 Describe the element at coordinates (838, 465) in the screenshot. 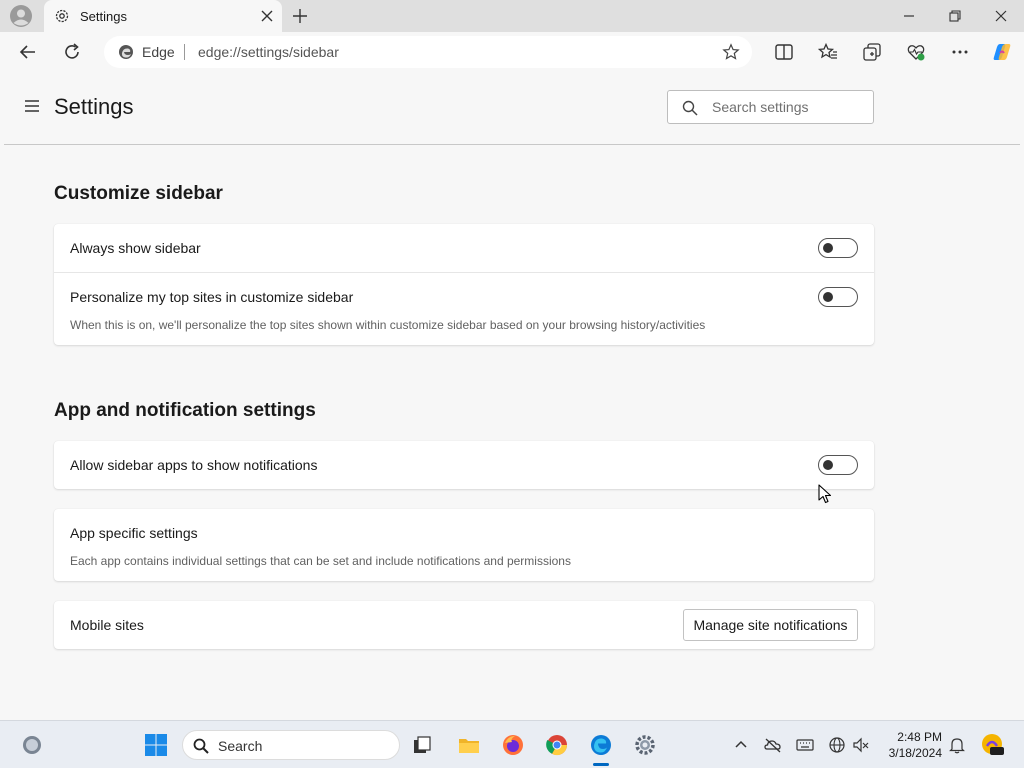

I see `allow-notifications-toggle` at that location.